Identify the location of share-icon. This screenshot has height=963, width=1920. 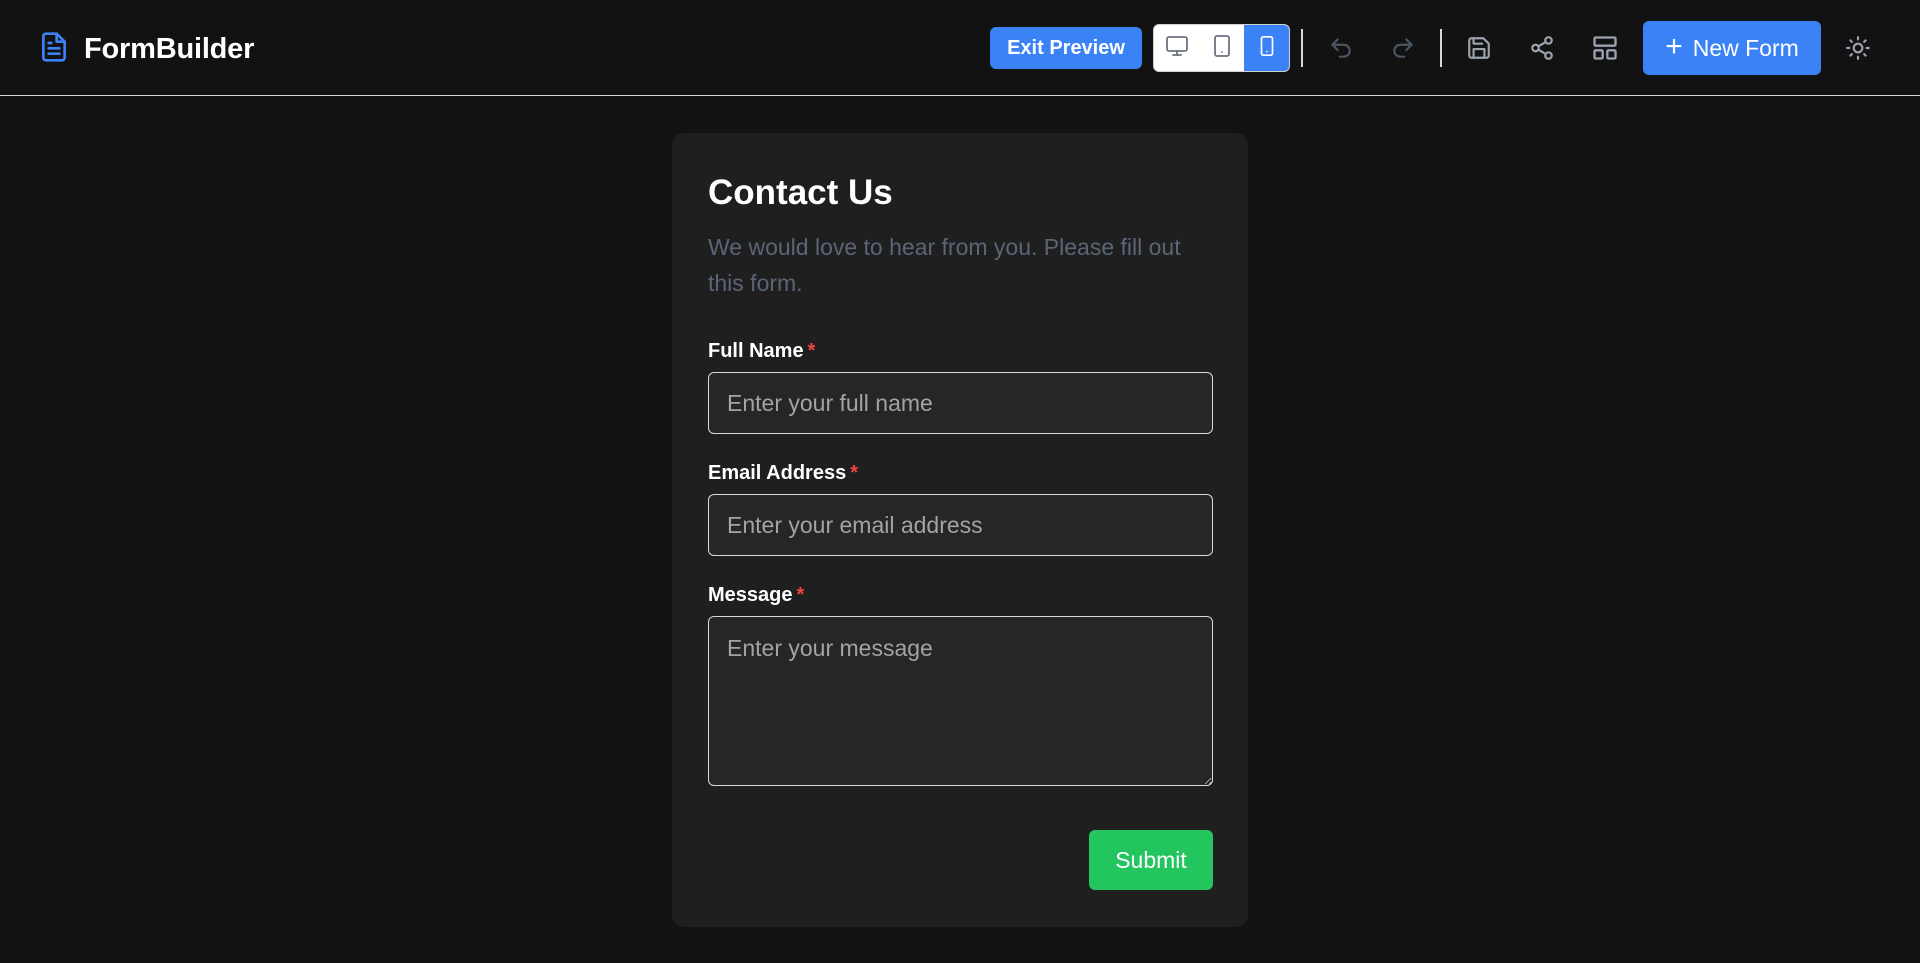
(1542, 48).